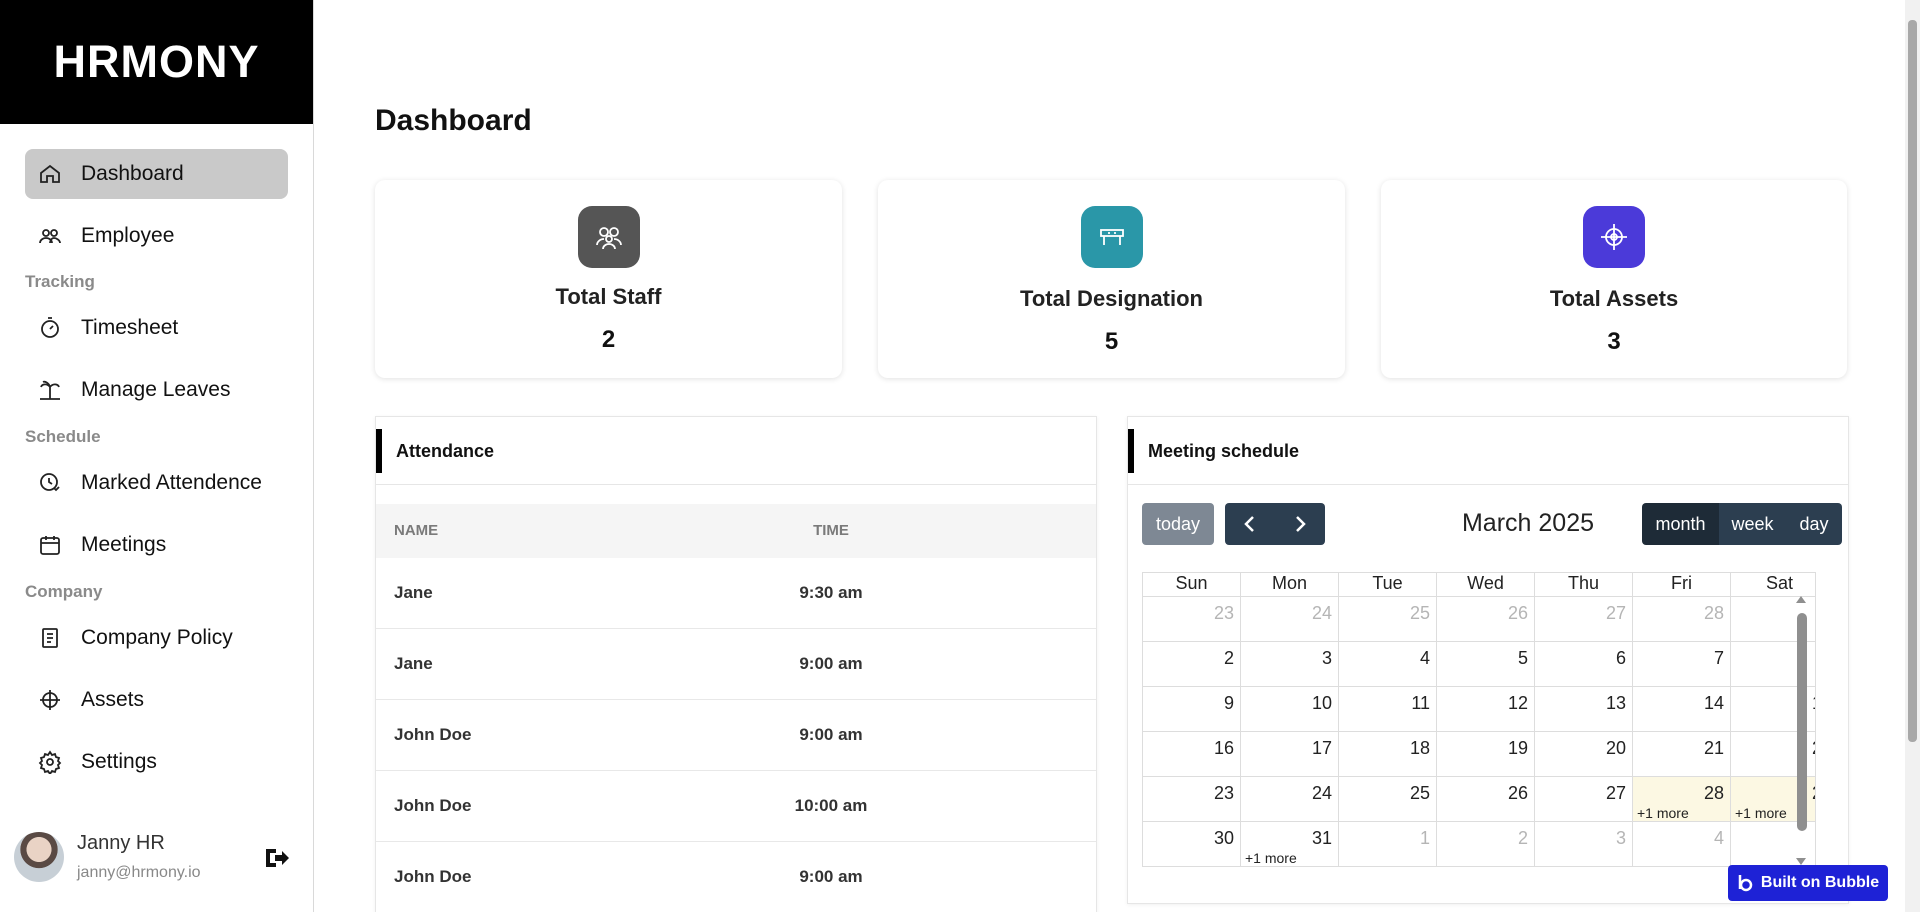 This screenshot has width=1920, height=912. Describe the element at coordinates (156, 328) in the screenshot. I see `sidebar-item-timesheet: Timesheet` at that location.